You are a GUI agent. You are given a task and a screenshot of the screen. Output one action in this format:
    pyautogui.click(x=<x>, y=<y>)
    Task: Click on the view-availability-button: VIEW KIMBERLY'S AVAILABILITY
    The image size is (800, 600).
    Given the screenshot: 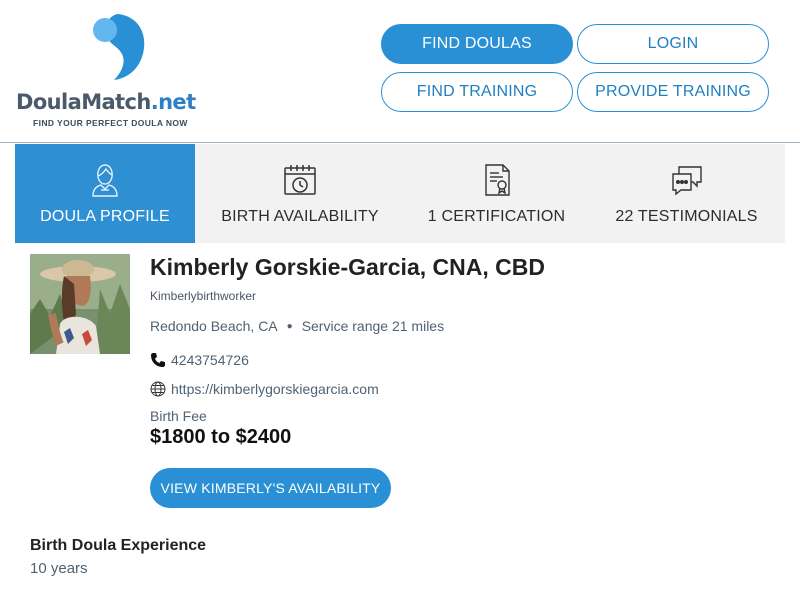 What is the action you would take?
    pyautogui.click(x=270, y=488)
    